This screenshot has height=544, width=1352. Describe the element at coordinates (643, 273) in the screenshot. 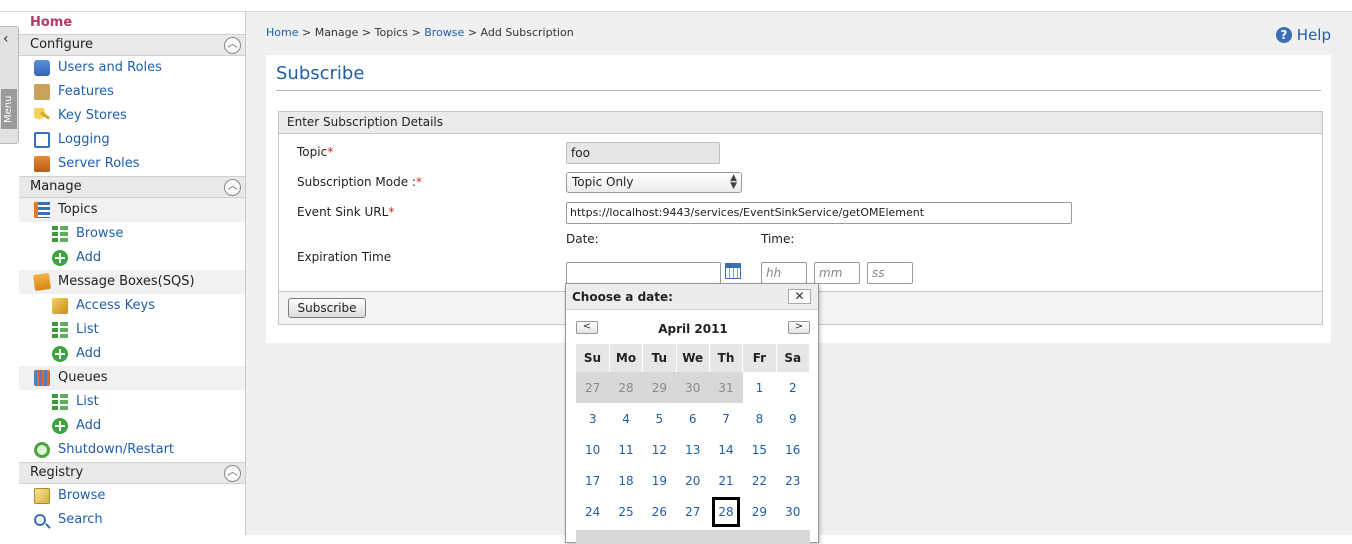

I see `date-input` at that location.